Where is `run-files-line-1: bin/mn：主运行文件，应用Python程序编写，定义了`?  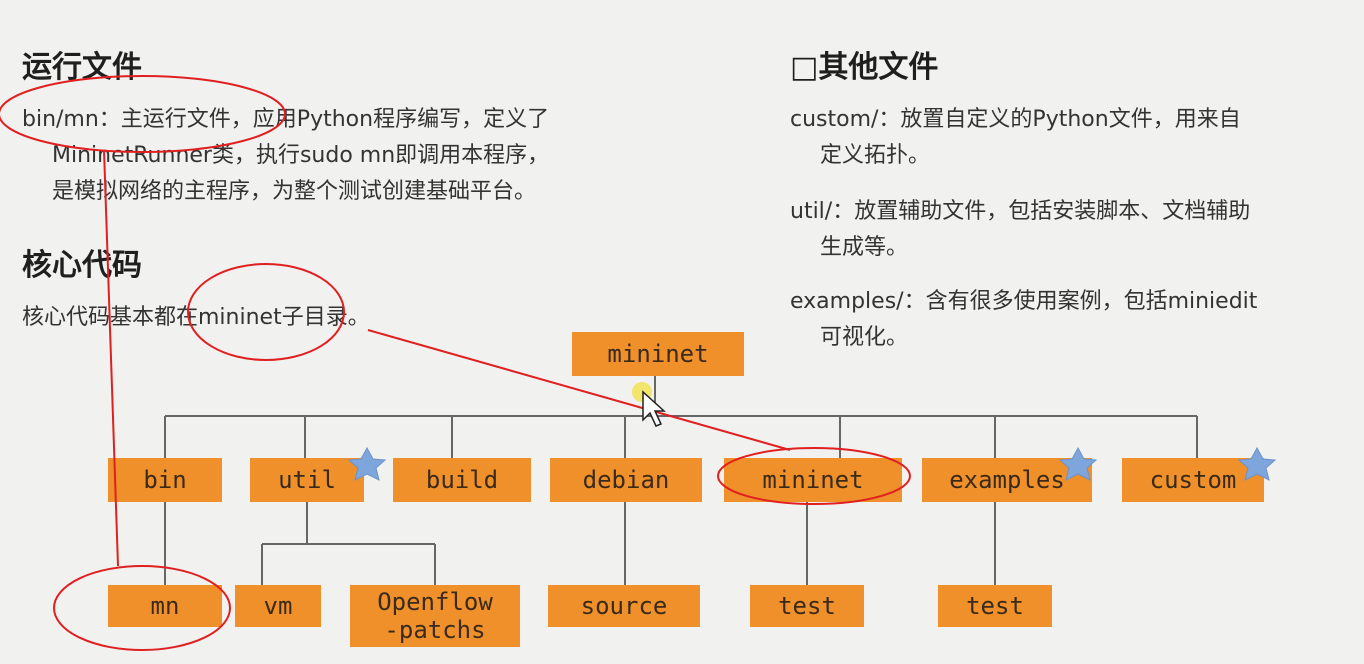 run-files-line-1: bin/mn：主运行文件，应用Python程序编写，定义了 is located at coordinates (286, 119).